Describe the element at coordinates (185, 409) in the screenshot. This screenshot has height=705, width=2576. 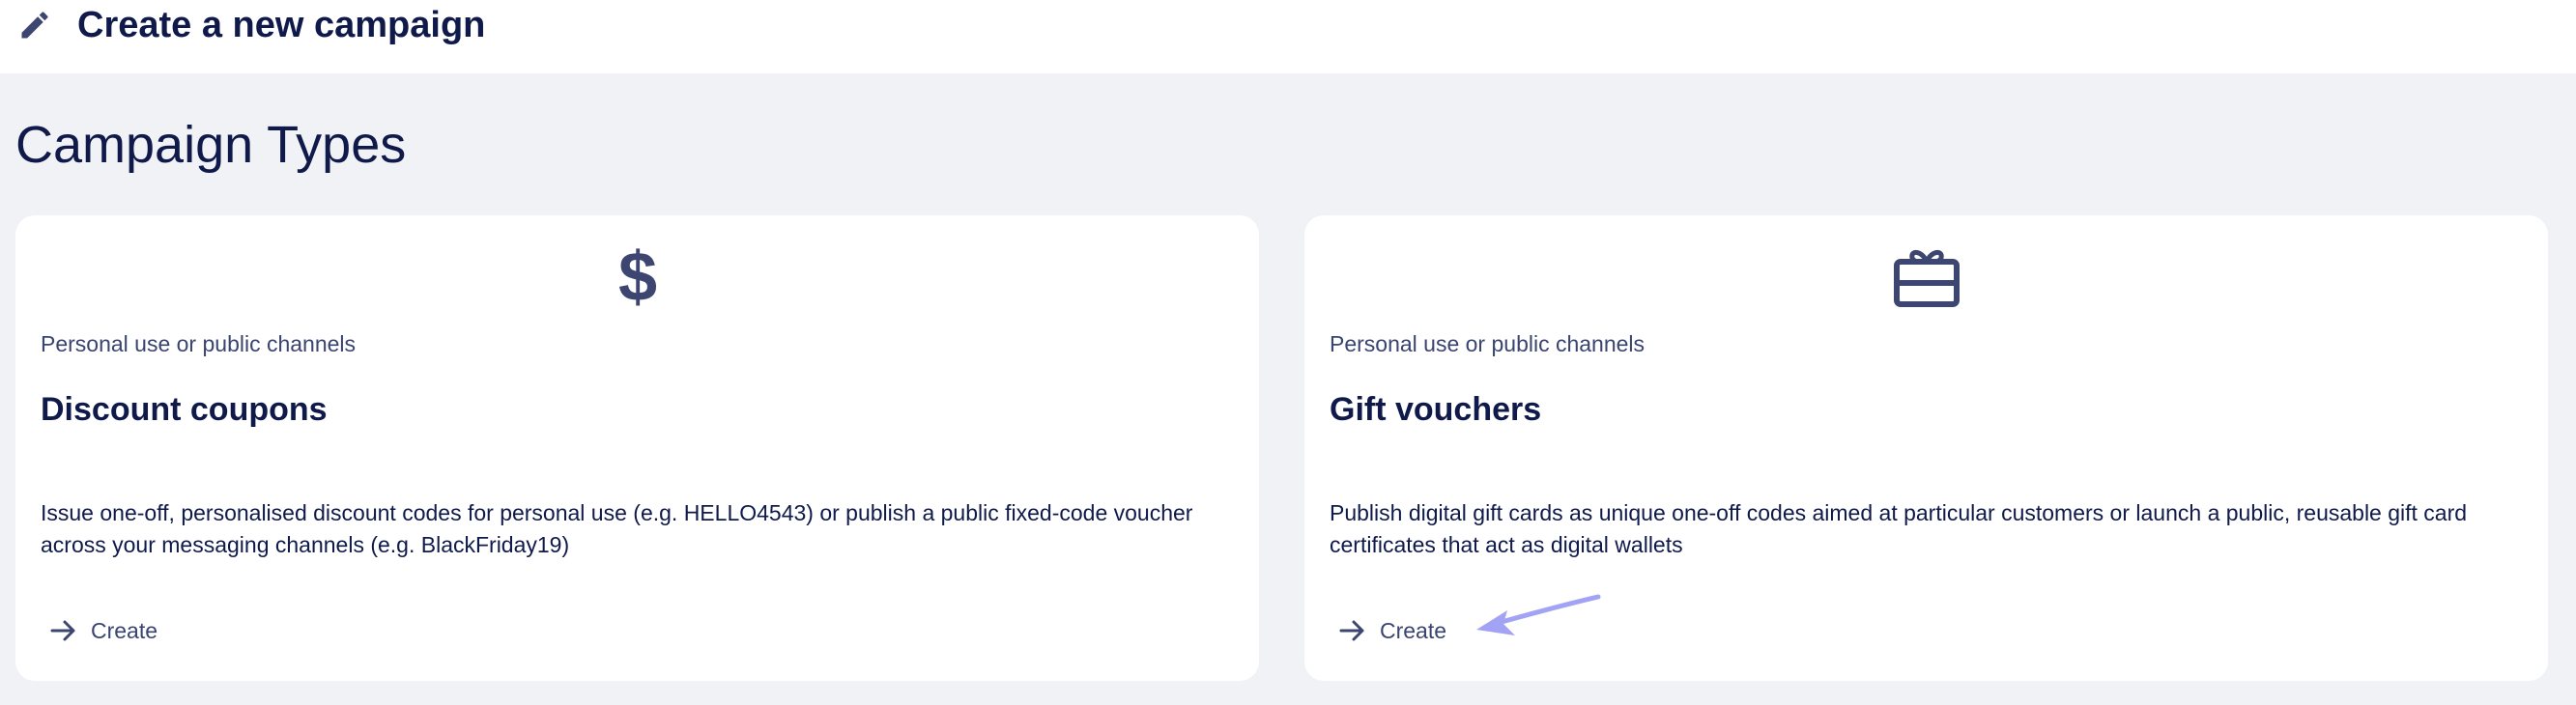
I see `card-title: Discount coupons` at that location.